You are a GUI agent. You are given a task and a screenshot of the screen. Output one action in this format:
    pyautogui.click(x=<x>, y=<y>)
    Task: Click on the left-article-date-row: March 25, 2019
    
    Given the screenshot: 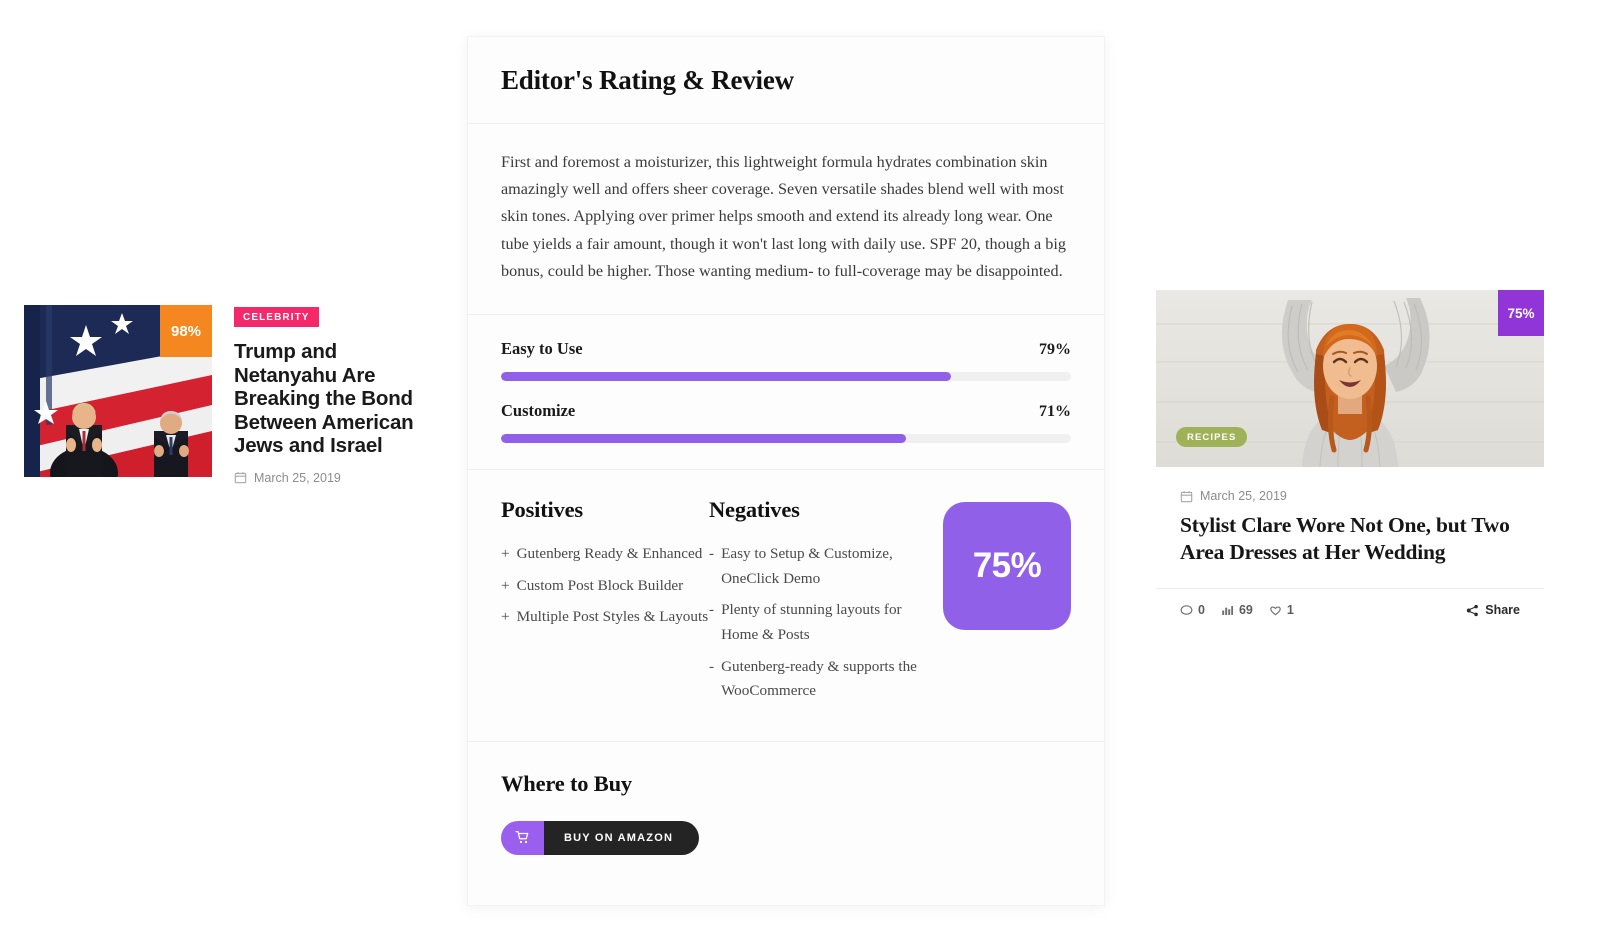 What is the action you would take?
    pyautogui.click(x=329, y=478)
    